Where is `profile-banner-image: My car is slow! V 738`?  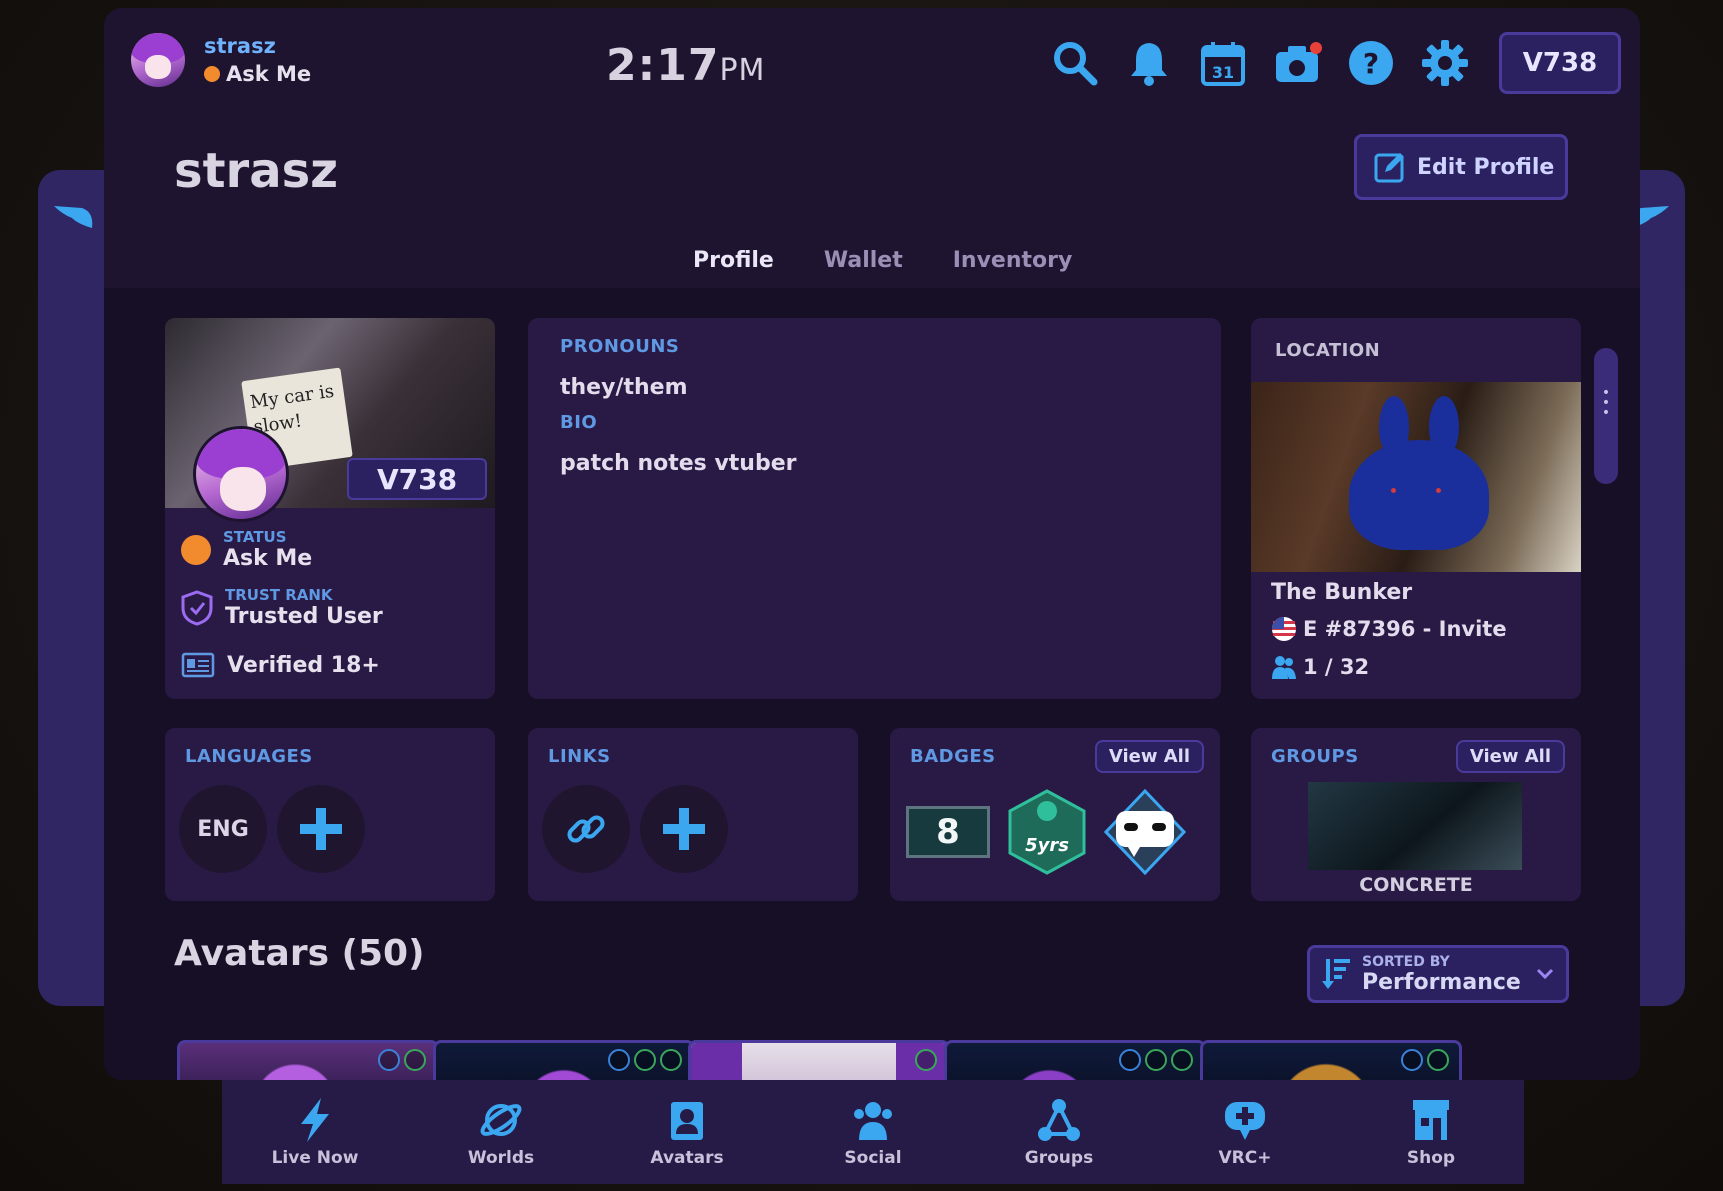
profile-banner-image: My car is slow! V 738 is located at coordinates (330, 420).